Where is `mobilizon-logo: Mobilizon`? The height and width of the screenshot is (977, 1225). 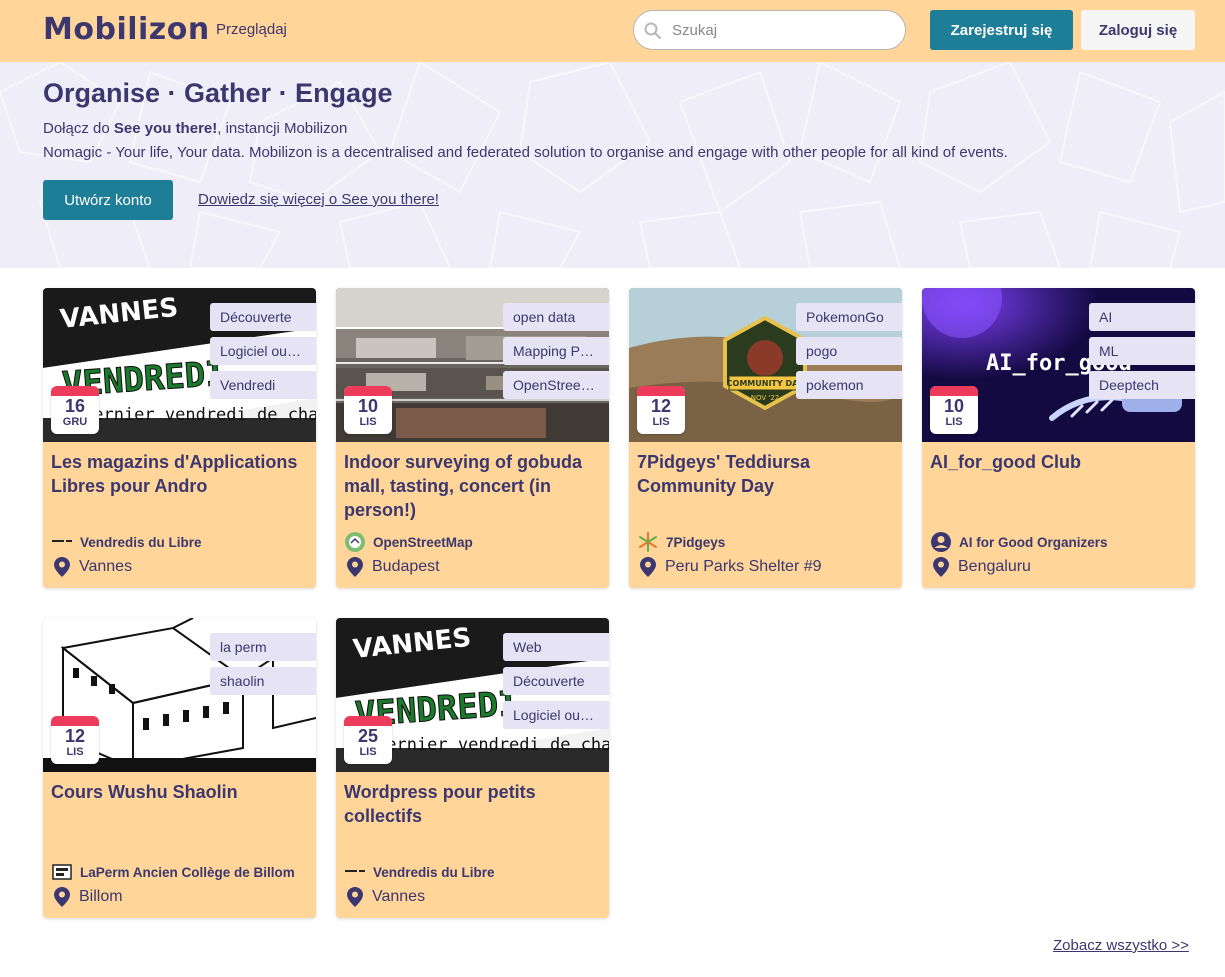 mobilizon-logo: Mobilizon is located at coordinates (126, 29).